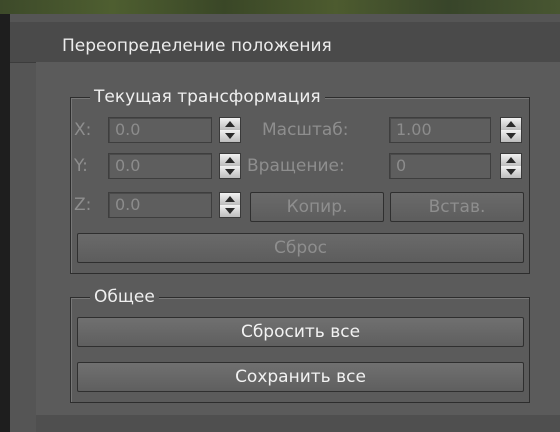  I want to click on y-spinner, so click(230, 166).